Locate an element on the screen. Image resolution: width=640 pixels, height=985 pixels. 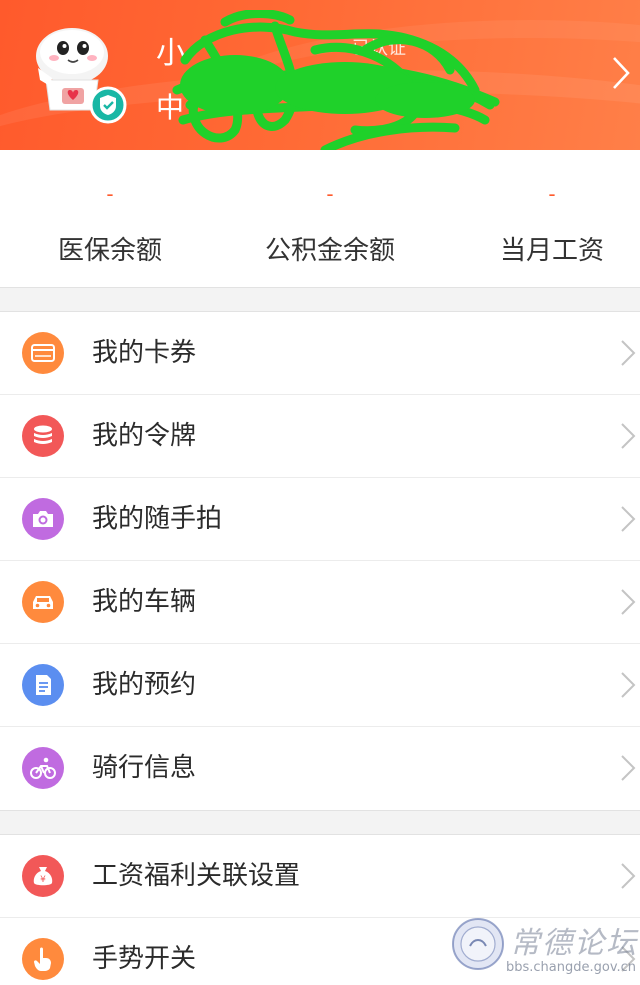
camera-icon is located at coordinates (43, 519).